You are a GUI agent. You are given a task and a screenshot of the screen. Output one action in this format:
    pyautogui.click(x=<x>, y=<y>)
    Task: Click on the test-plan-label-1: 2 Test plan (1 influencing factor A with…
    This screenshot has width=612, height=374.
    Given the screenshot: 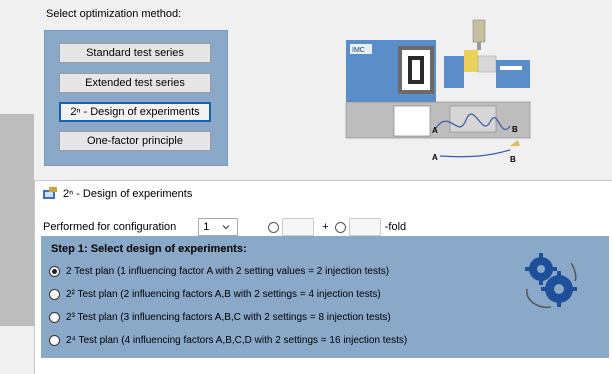 What is the action you would take?
    pyautogui.click(x=228, y=271)
    